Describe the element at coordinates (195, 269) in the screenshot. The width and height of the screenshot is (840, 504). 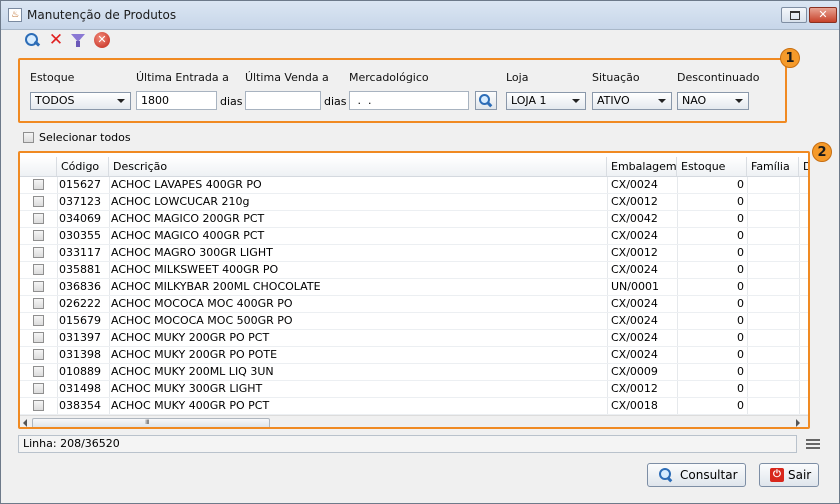
I see `cell-descricao: ACHOC MILKSWEET 400GR PO` at that location.